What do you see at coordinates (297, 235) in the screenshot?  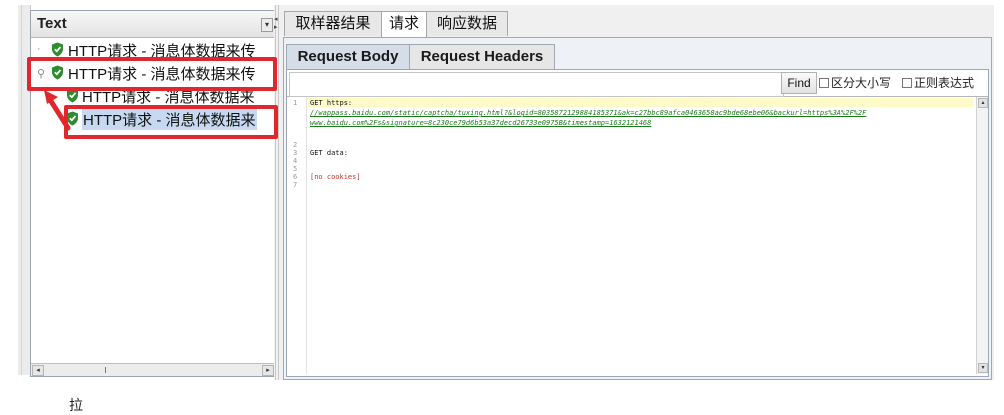 I see `line-number-gutter: 1 2 3 4 5 6 7` at bounding box center [297, 235].